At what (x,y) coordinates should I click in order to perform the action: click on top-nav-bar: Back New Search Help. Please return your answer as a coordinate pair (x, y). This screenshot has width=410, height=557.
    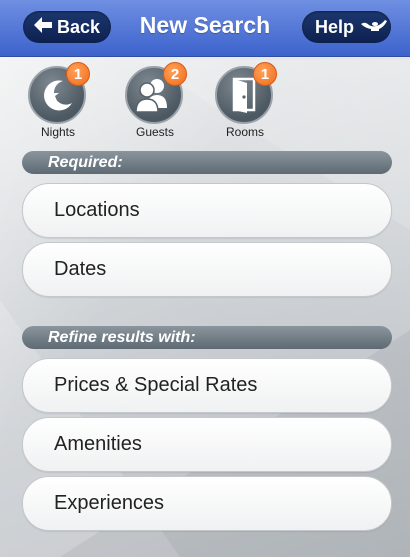
    Looking at the image, I should click on (205, 28).